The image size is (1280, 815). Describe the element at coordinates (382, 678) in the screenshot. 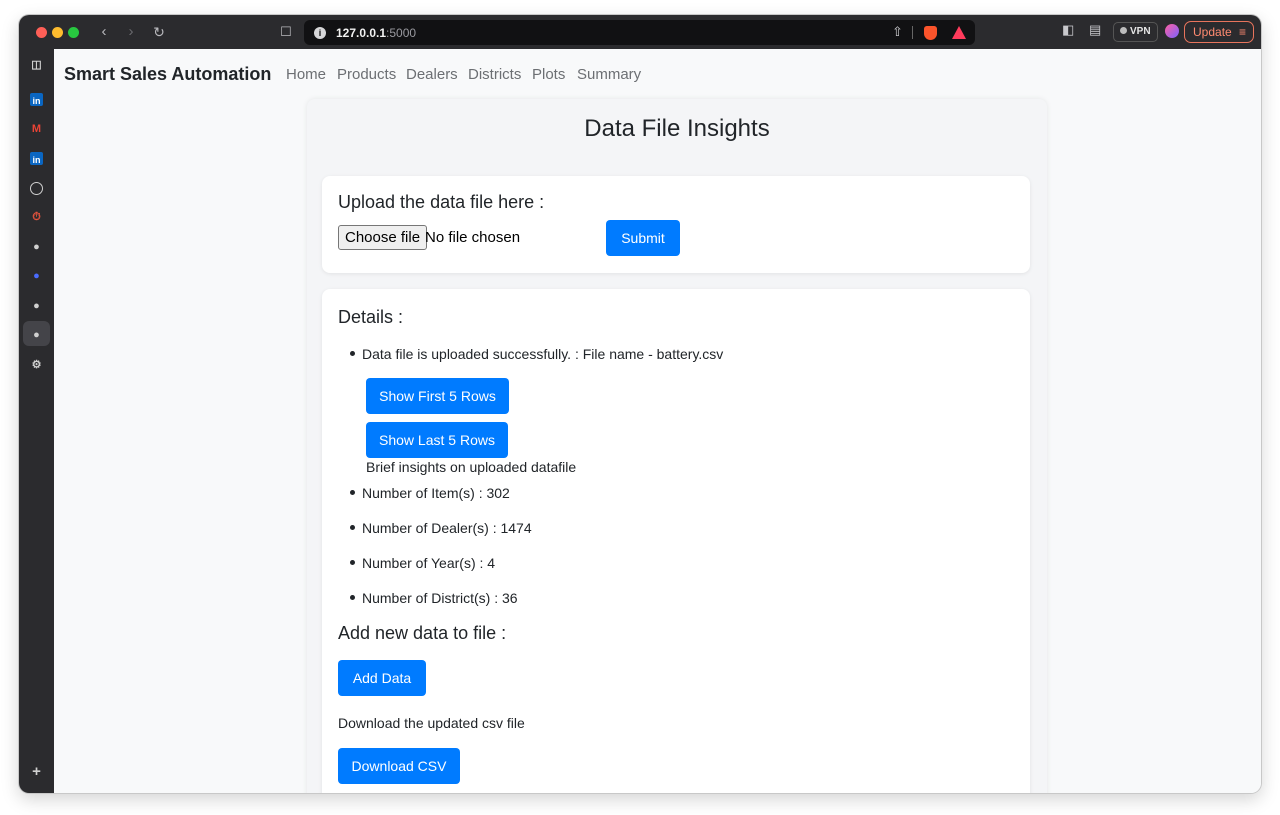

I see `add-data-button: Add Data` at that location.